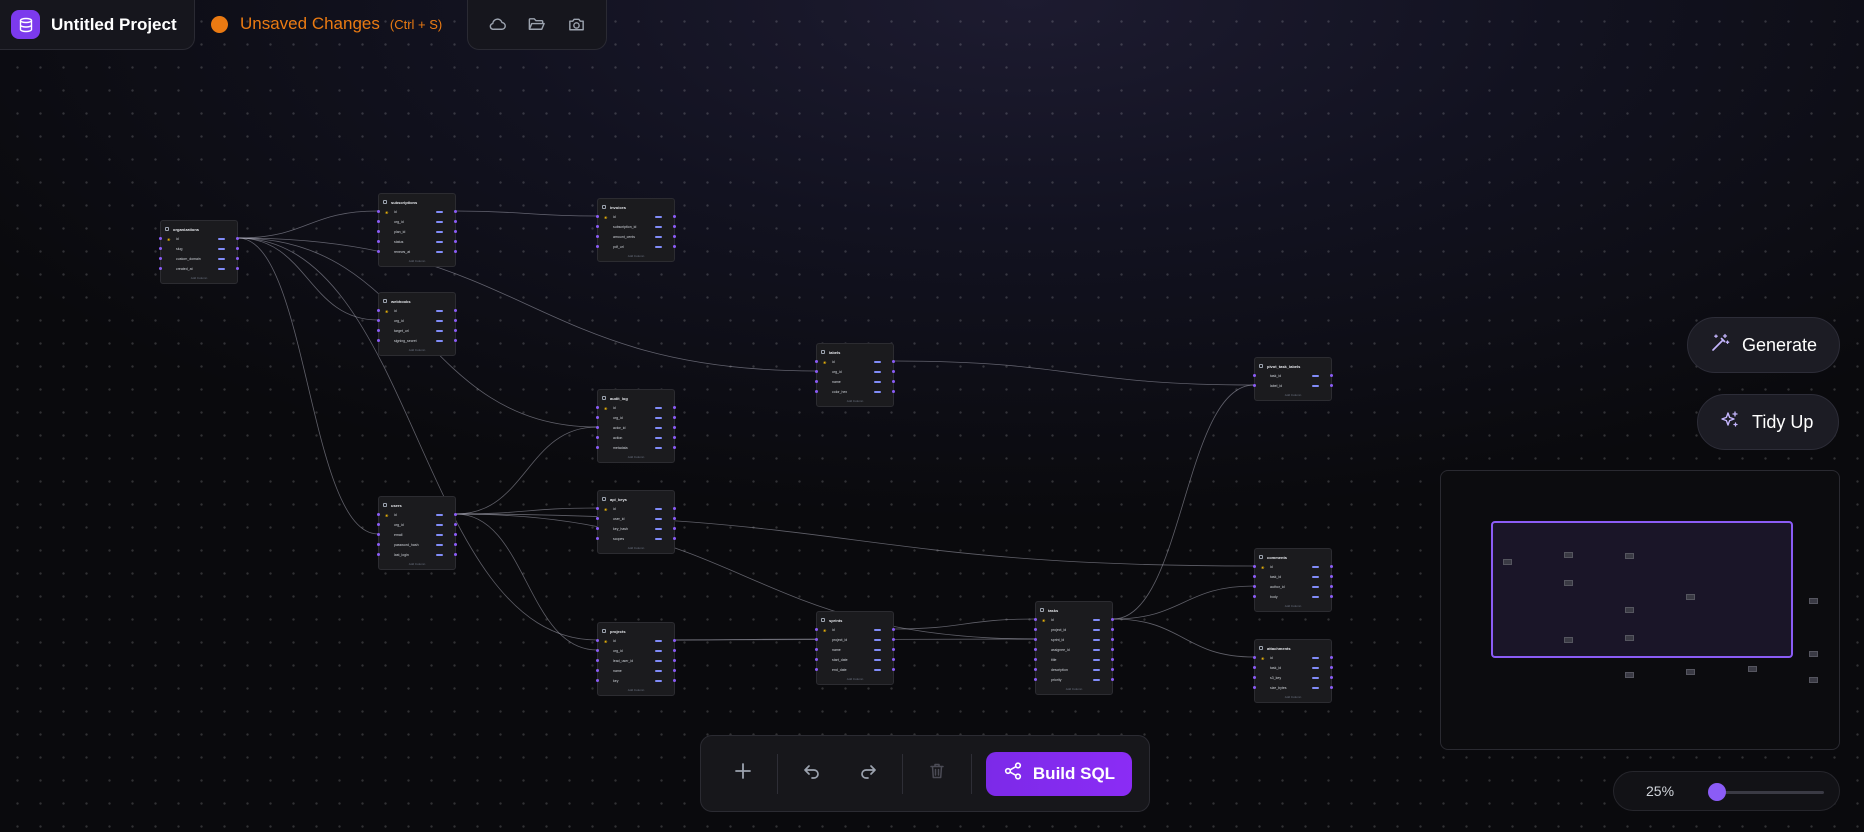  I want to click on column-row: sprint_id, so click(1074, 640).